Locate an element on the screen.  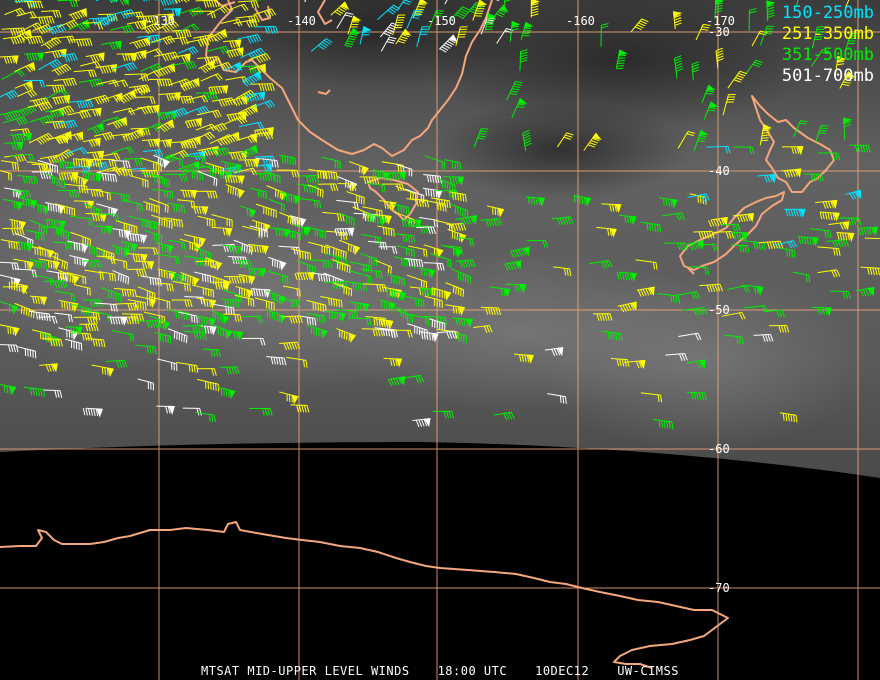
caption-time: 18:00 UTC is located at coordinates (472, 671).